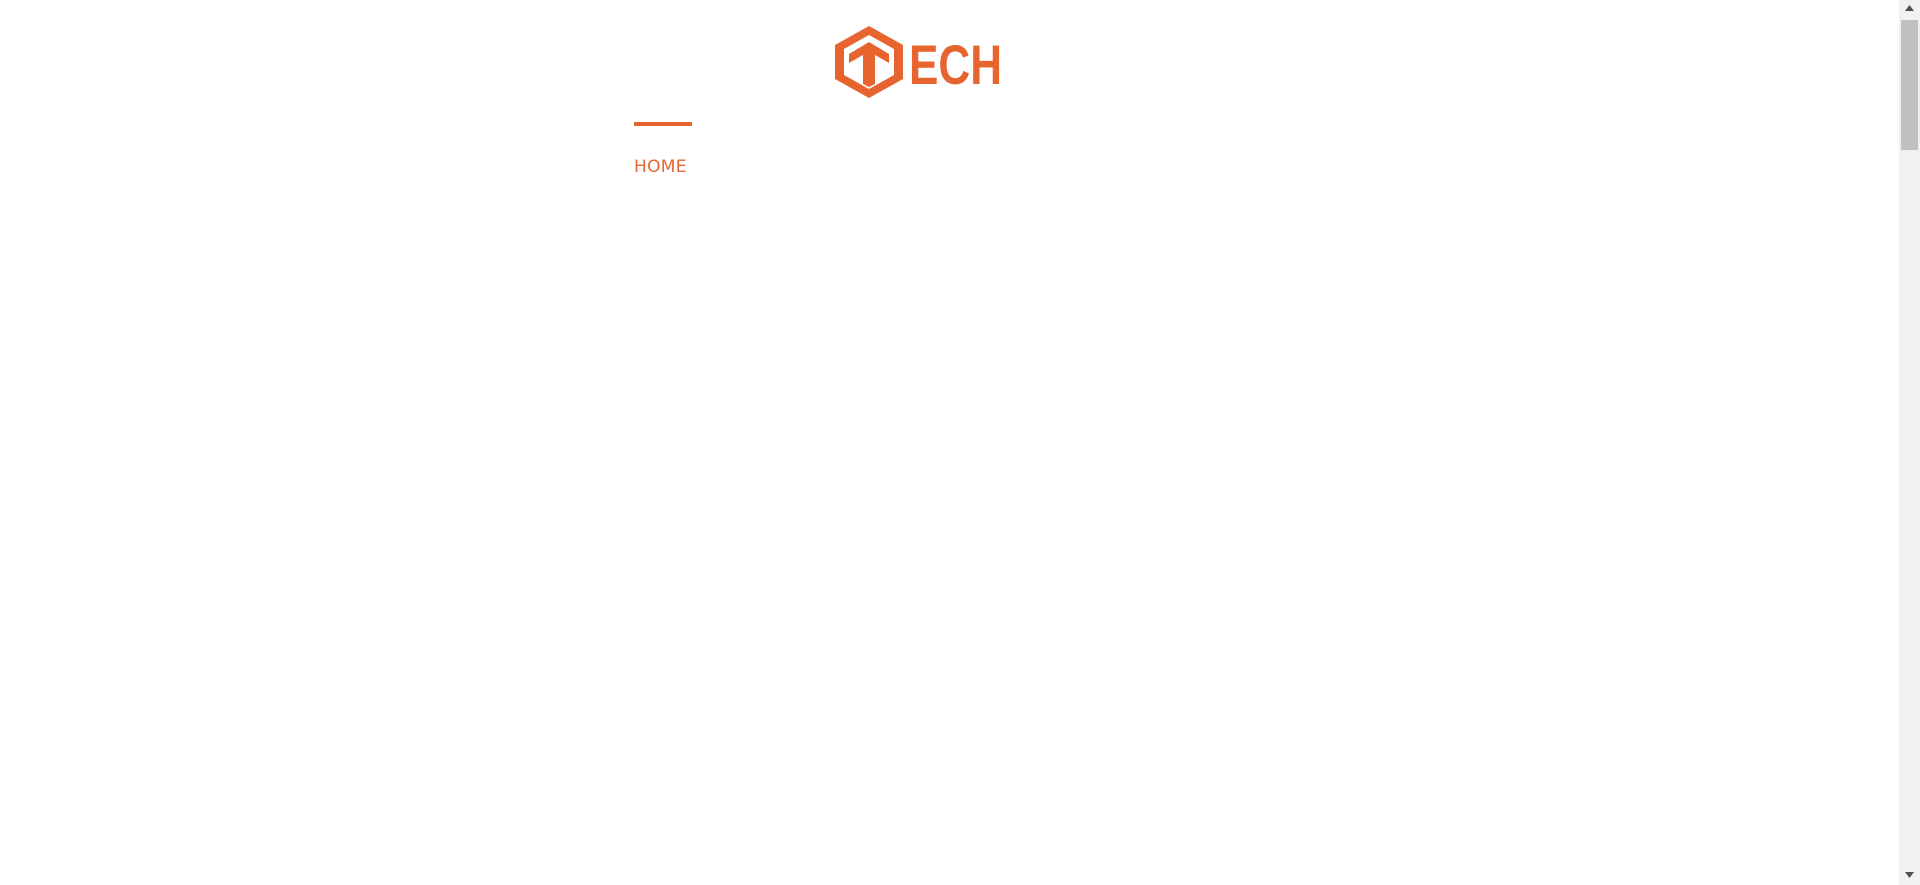  What do you see at coordinates (660, 167) in the screenshot?
I see `nav-item-label: HOME` at bounding box center [660, 167].